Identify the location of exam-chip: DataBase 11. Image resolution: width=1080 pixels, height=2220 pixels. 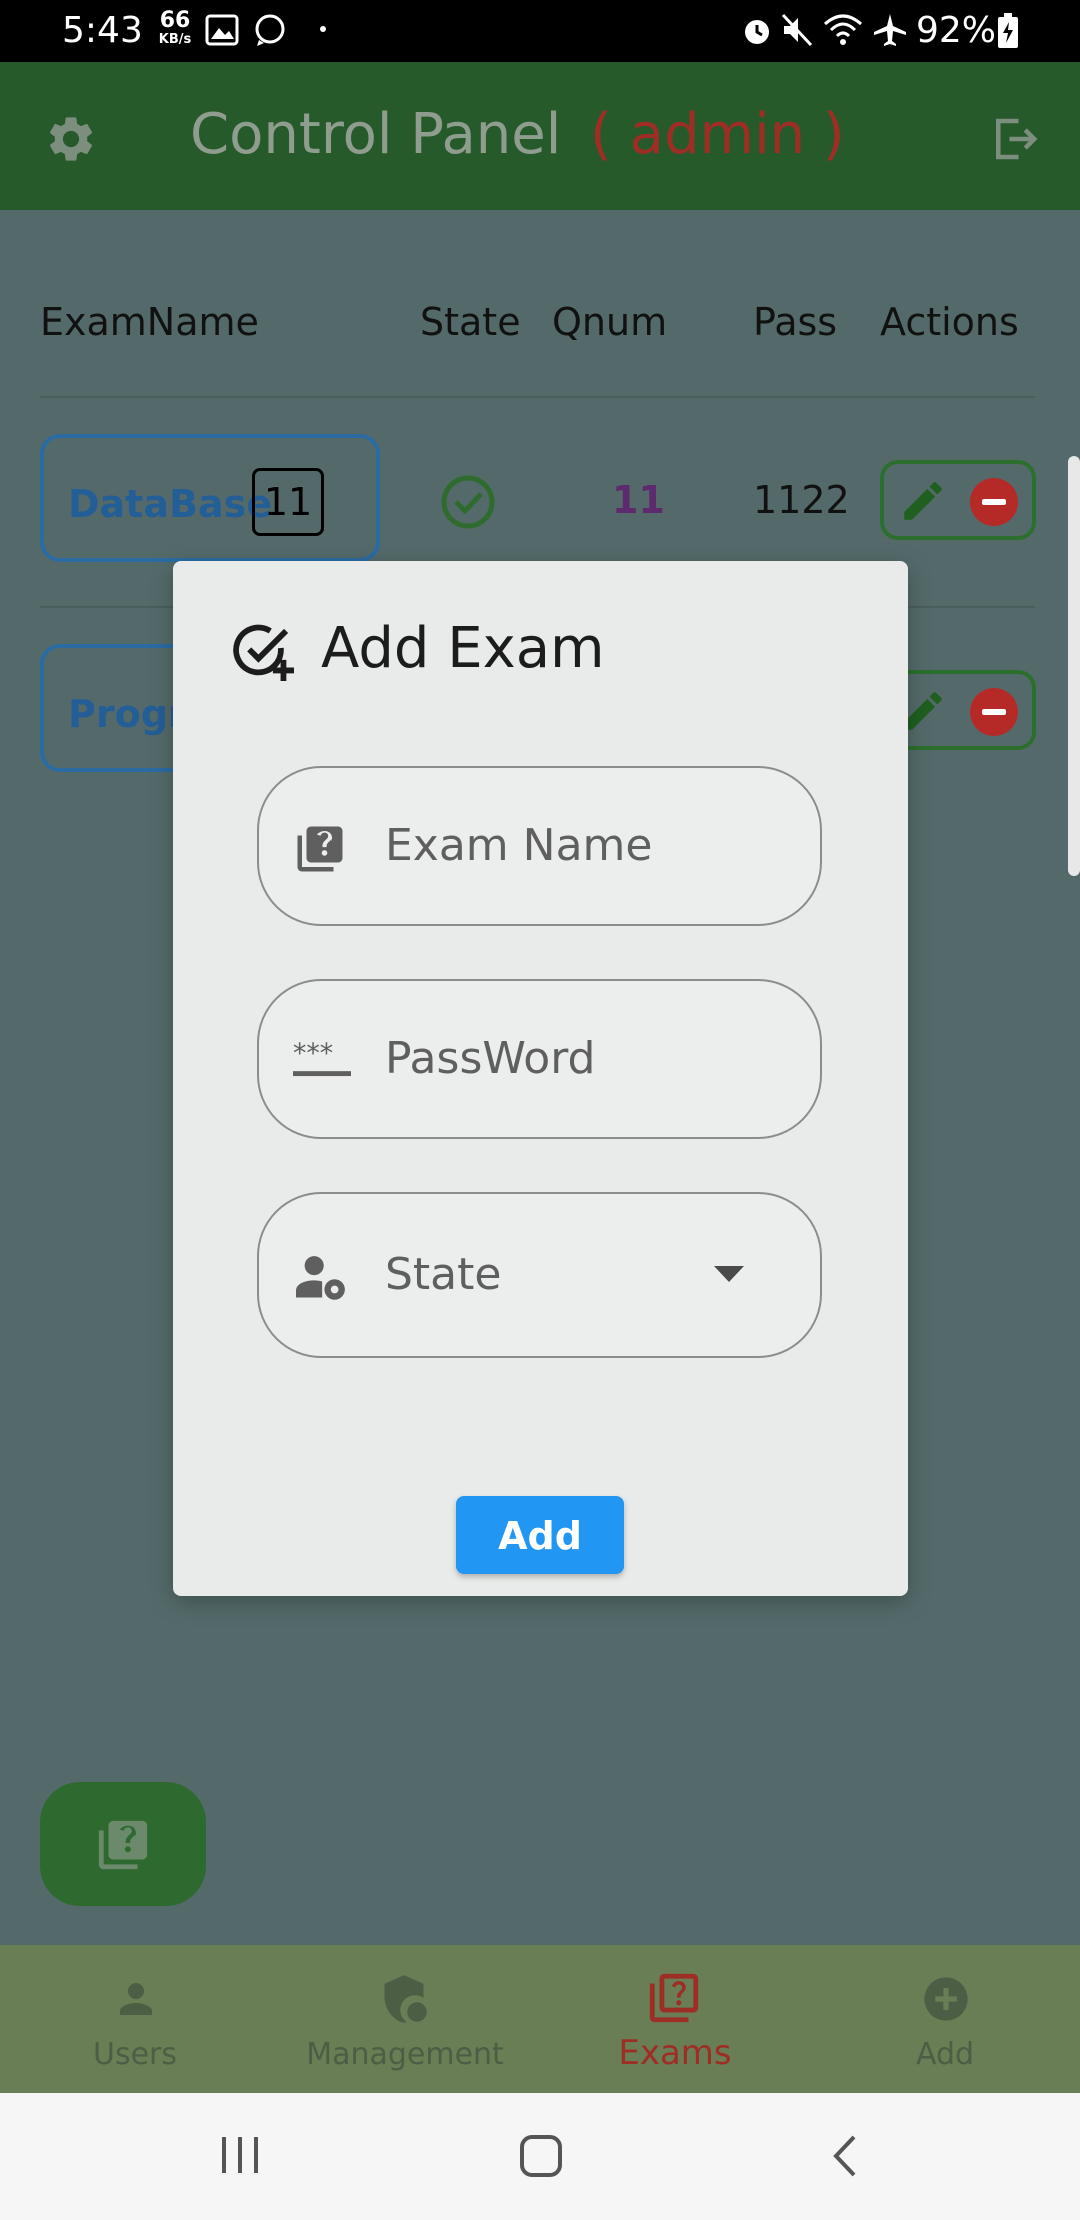
(210, 498).